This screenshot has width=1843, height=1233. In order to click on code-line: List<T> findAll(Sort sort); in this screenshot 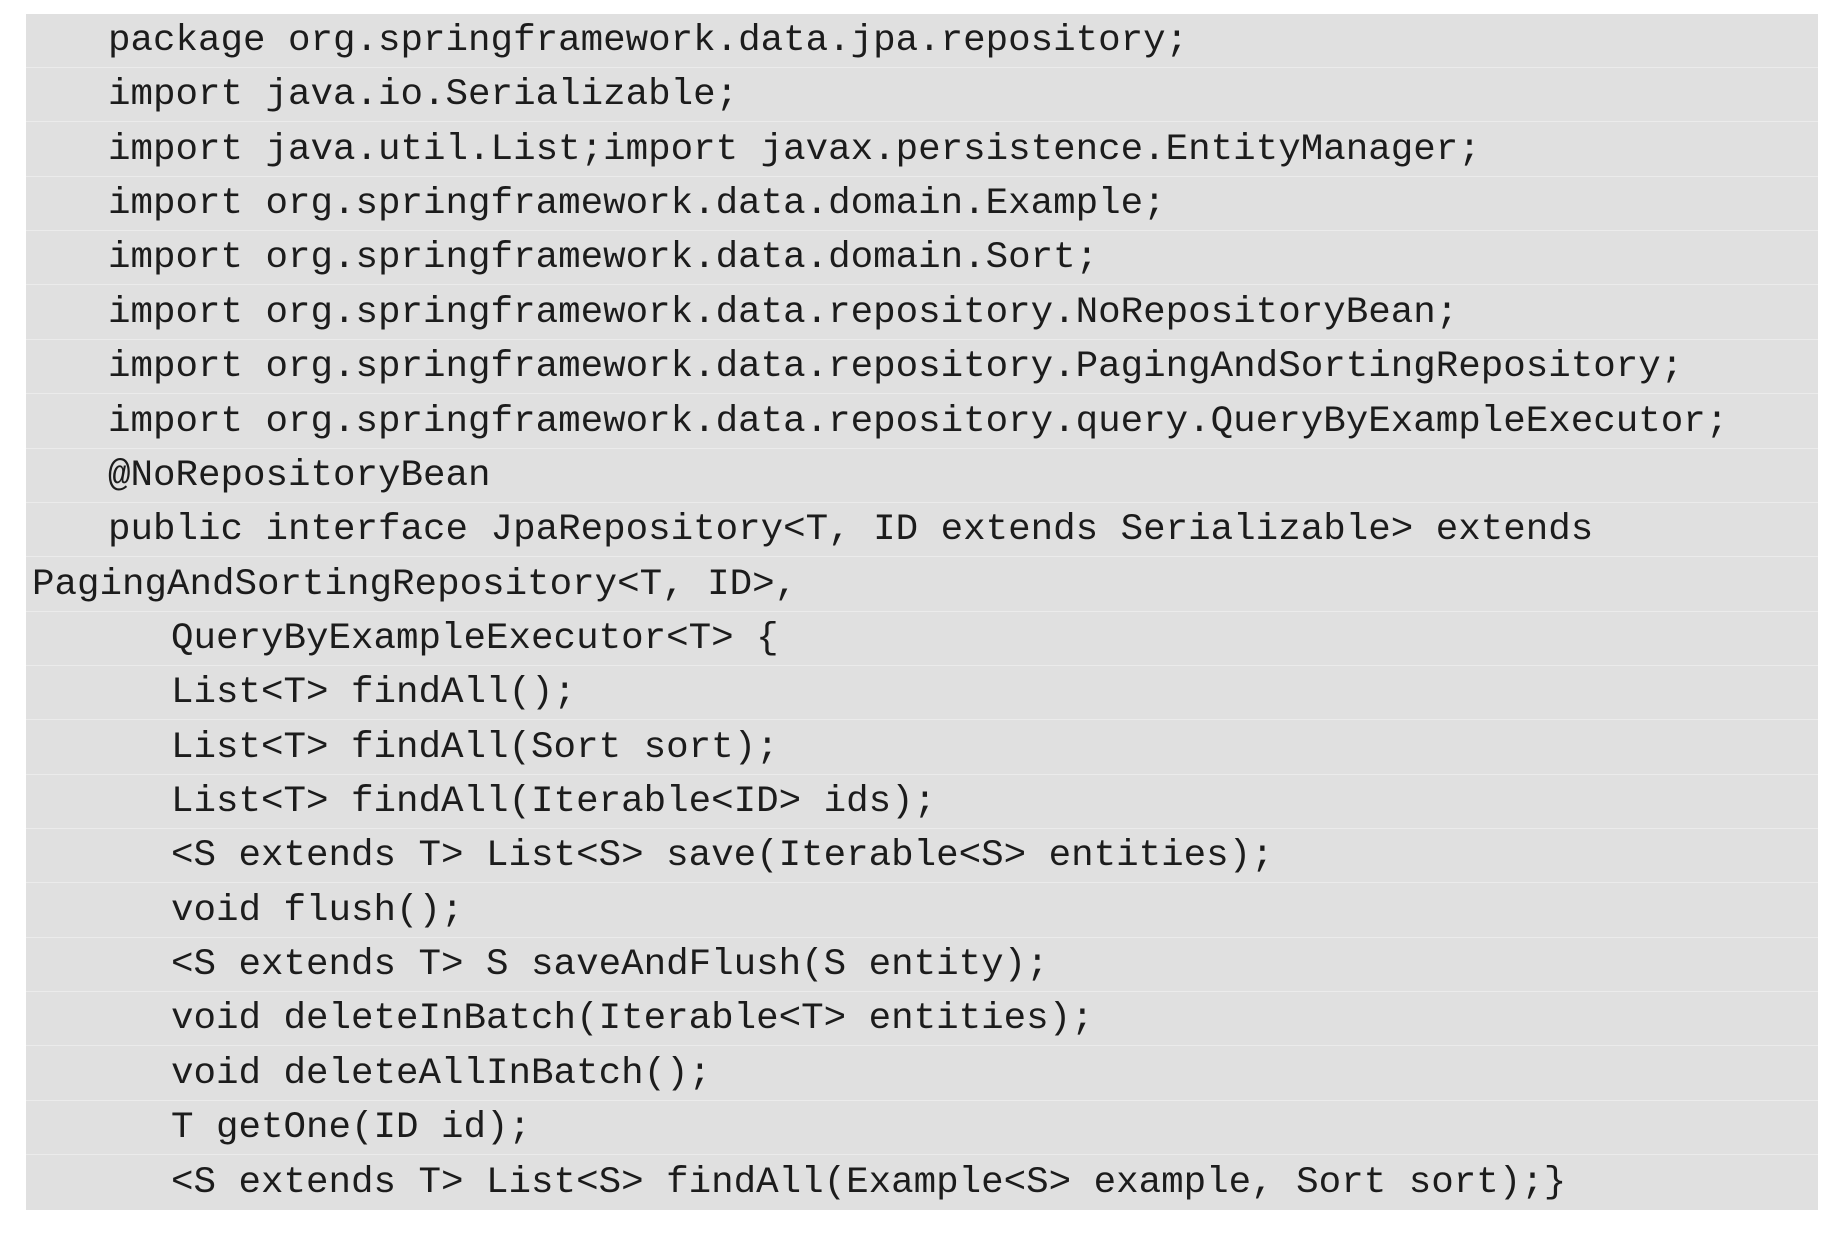, I will do `click(922, 748)`.